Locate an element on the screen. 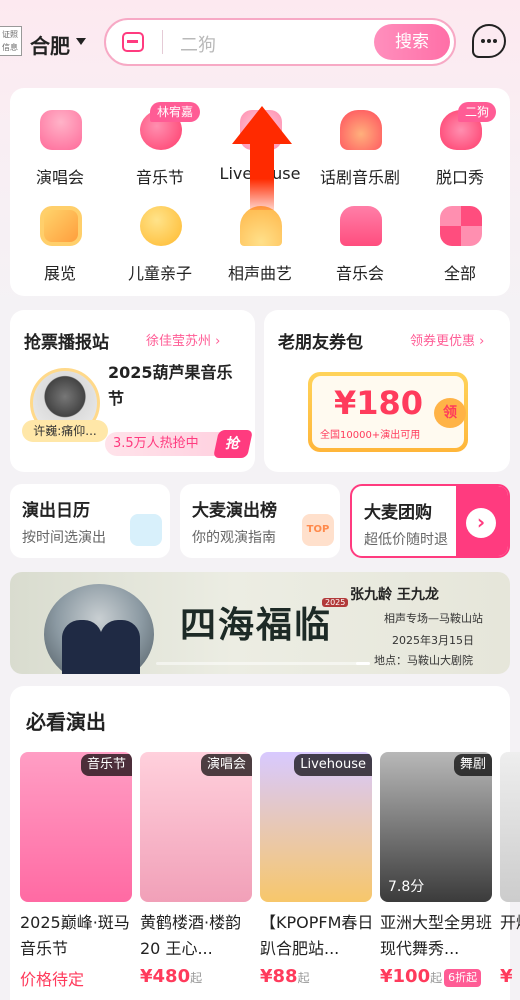  category-concert: 演唱会 is located at coordinates (60, 139).